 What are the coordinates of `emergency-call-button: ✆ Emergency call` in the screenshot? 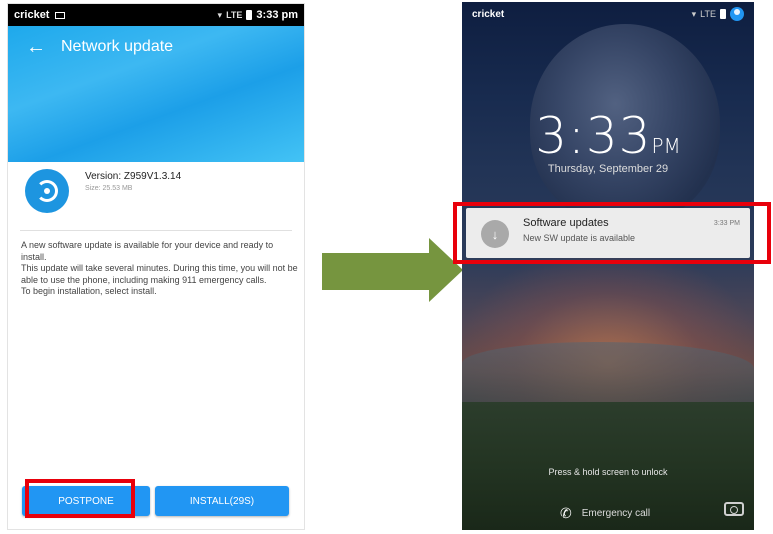 It's located at (605, 513).